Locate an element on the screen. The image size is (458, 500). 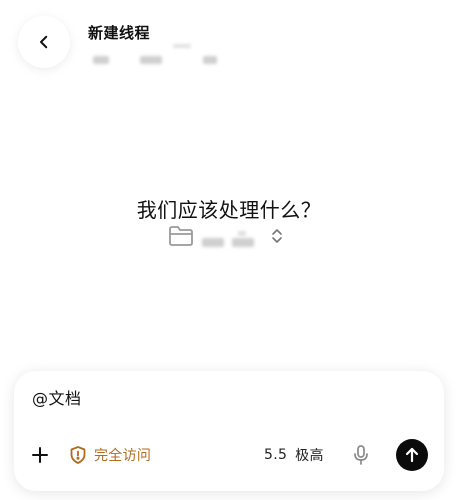
access-mode-button: 完全访问 is located at coordinates (109, 455).